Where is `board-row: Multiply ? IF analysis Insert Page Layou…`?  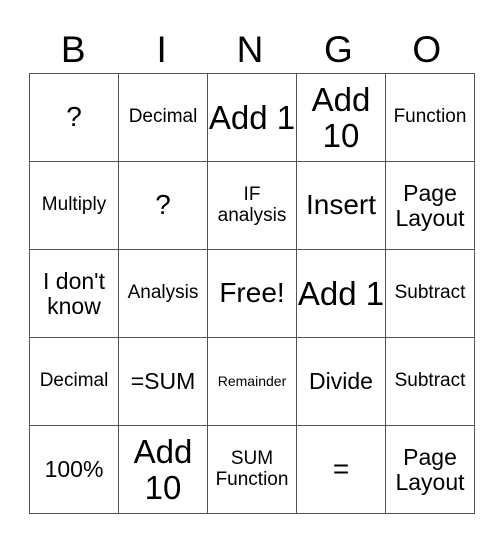
board-row: Multiply ? IF analysis Insert Page Layou… is located at coordinates (252, 205).